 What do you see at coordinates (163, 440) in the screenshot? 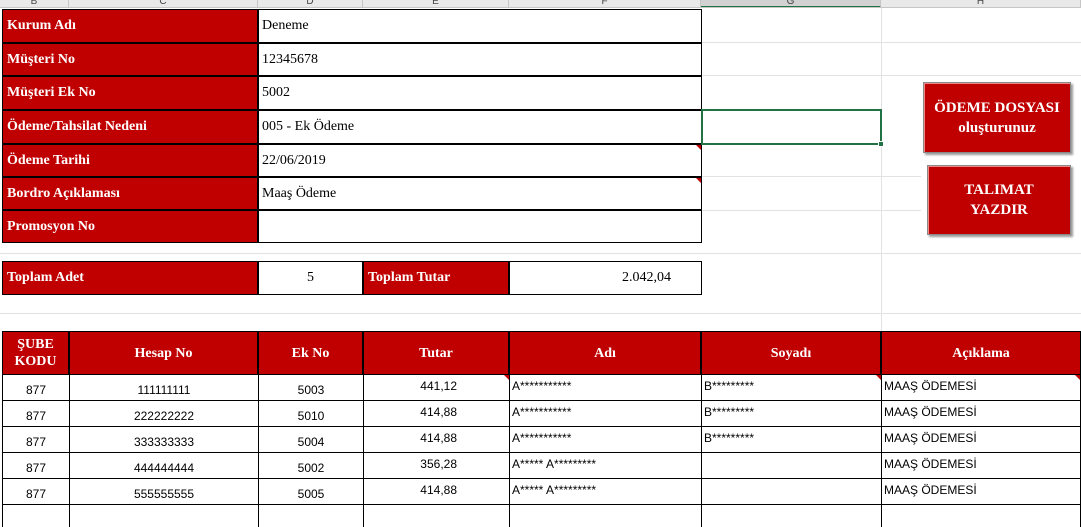
I see `cell-hesap-no: 333333333` at bounding box center [163, 440].